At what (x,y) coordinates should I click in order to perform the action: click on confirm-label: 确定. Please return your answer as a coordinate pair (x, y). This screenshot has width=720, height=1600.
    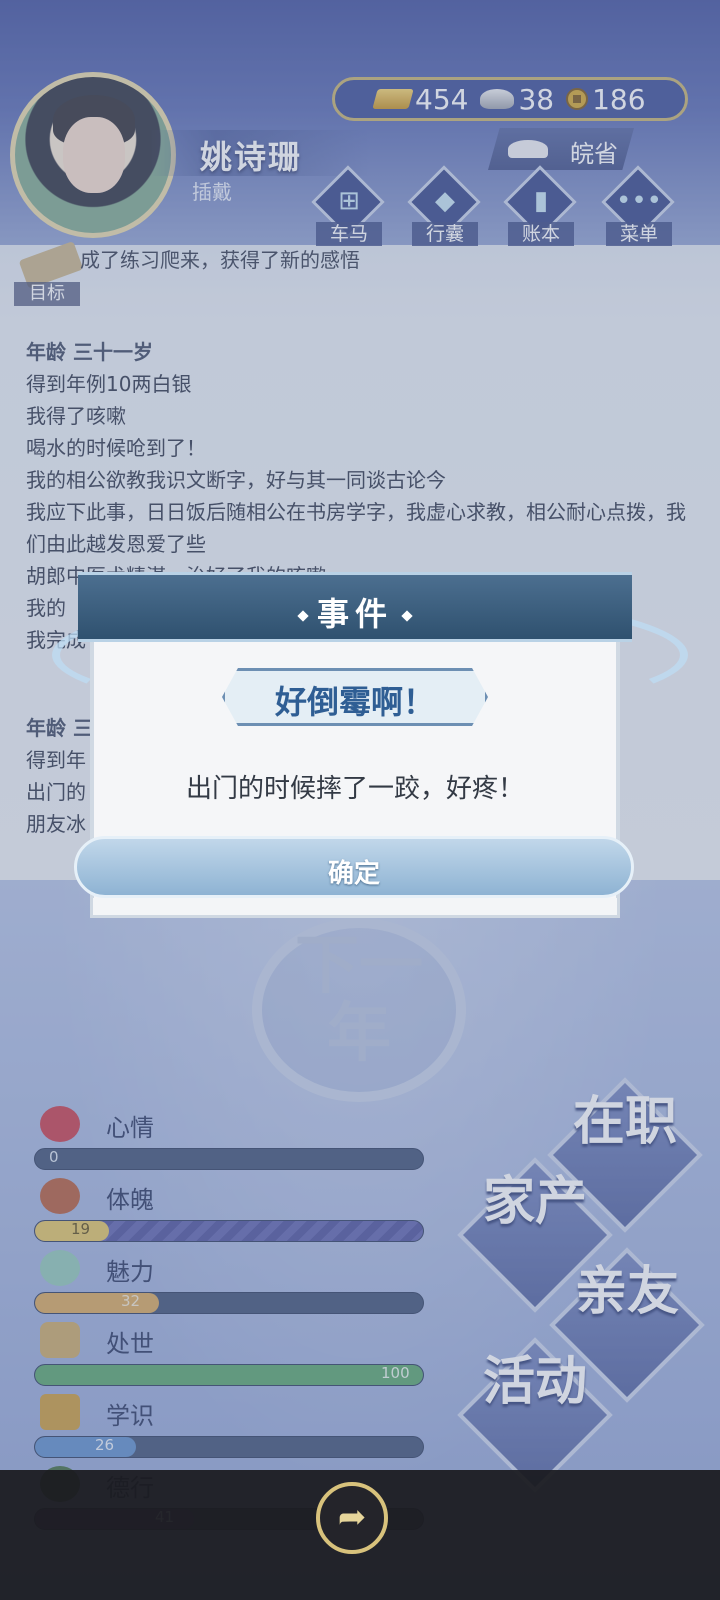
    Looking at the image, I should click on (353, 874).